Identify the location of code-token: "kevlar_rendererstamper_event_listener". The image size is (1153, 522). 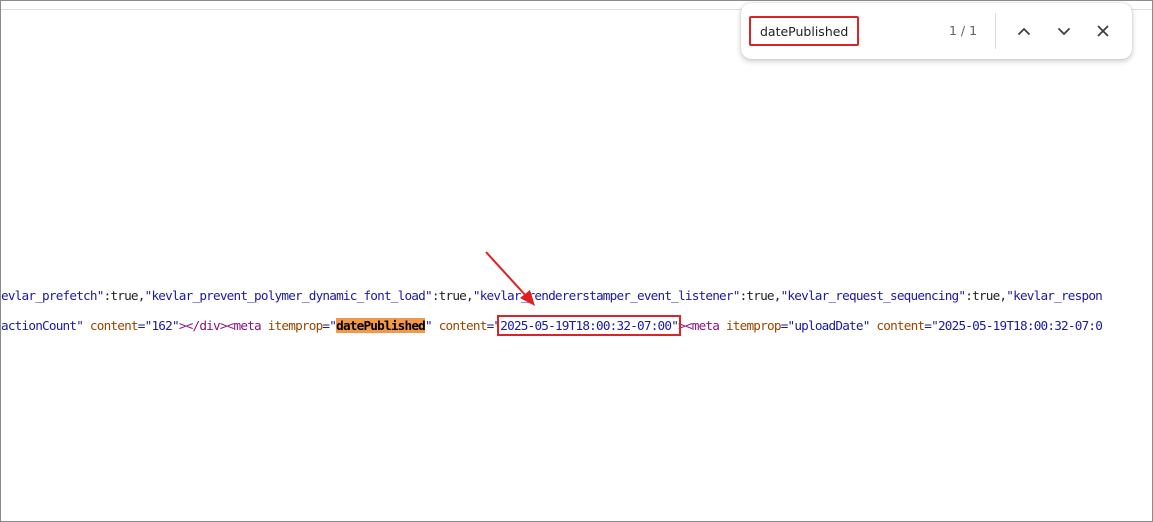
(606, 295).